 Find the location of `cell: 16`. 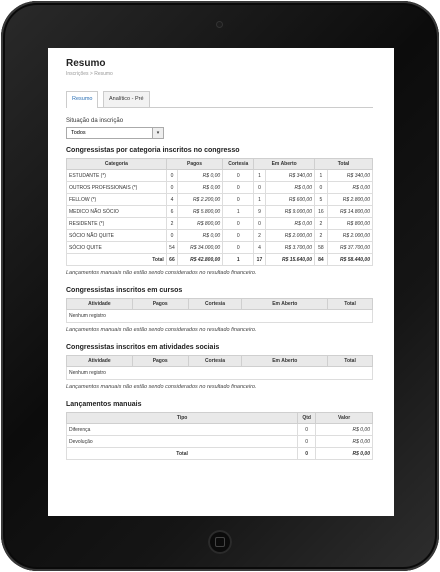

cell: 16 is located at coordinates (320, 211).